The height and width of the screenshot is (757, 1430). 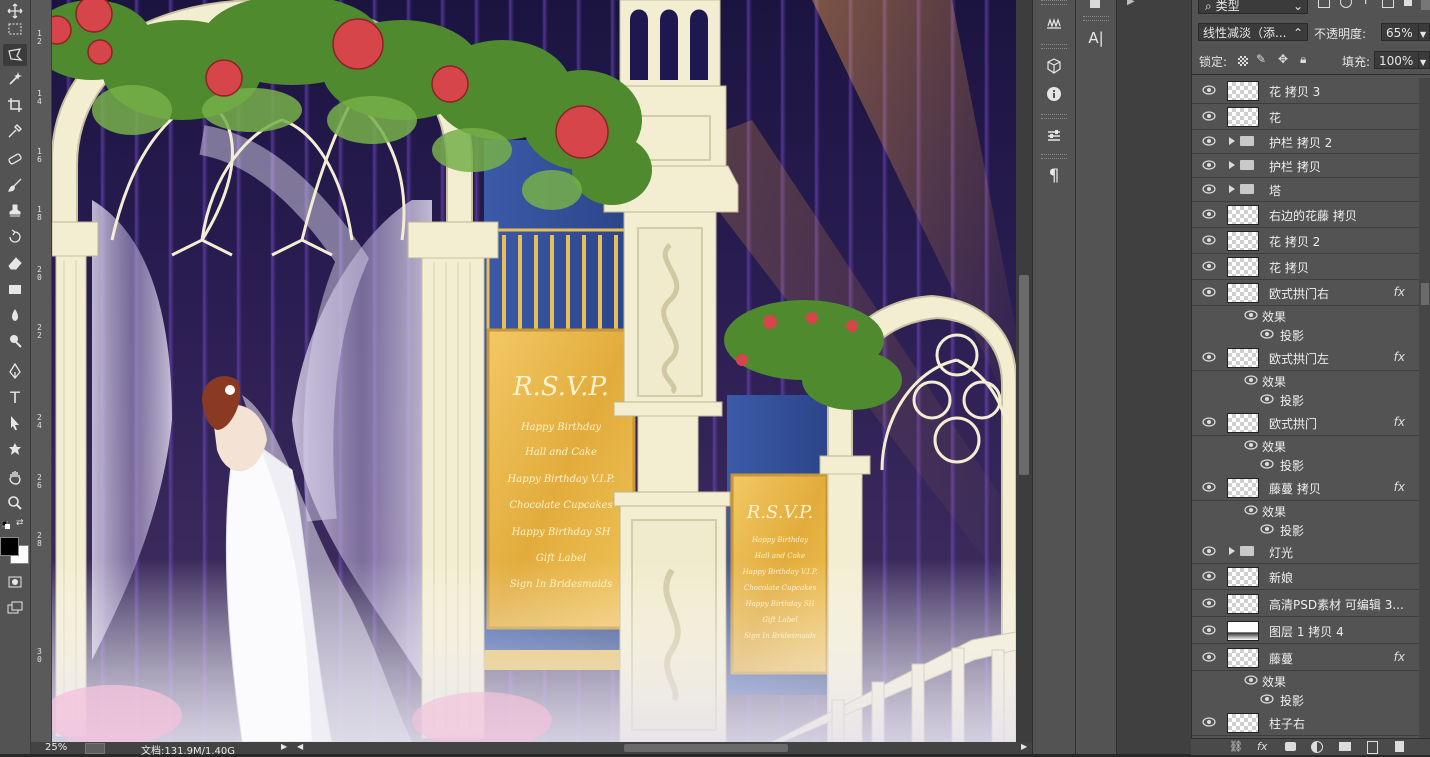 What do you see at coordinates (1262, 746) in the screenshot?
I see `fx-icon: fx` at bounding box center [1262, 746].